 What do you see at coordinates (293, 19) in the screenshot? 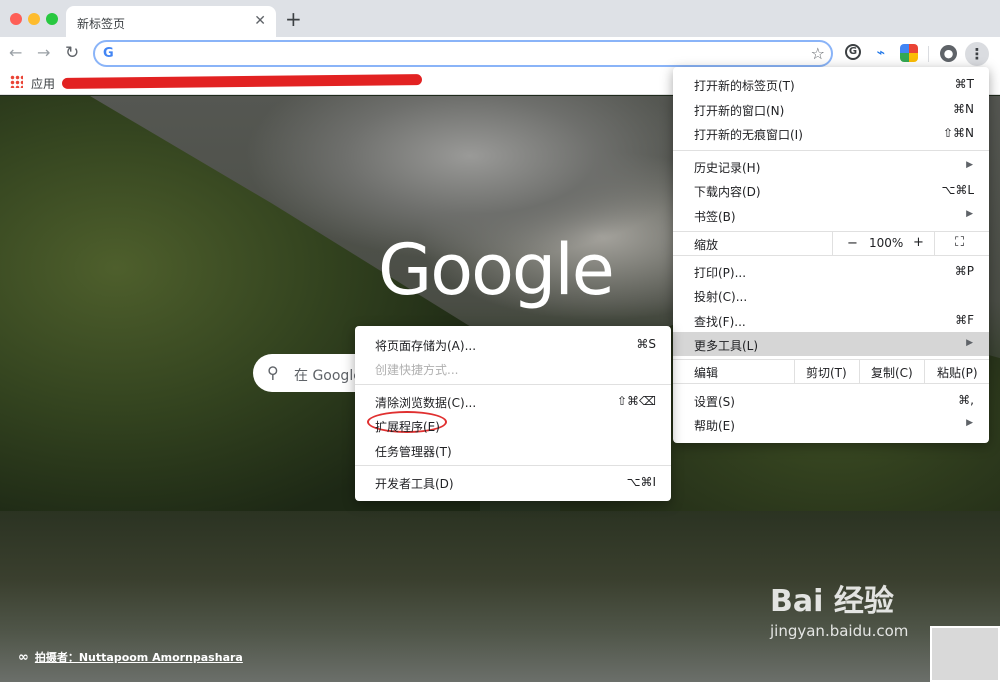
I see `new-tab-button: +` at bounding box center [293, 19].